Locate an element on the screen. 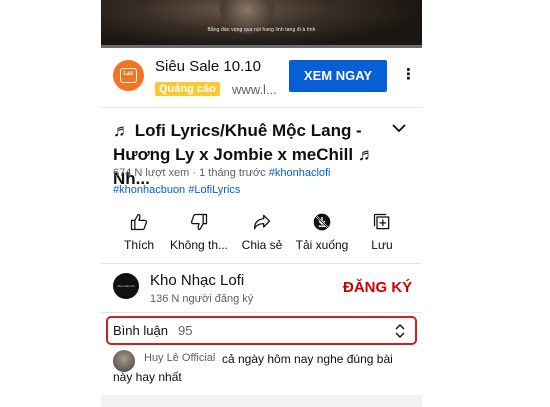 The image size is (550, 407). bottom-strip is located at coordinates (261, 401).